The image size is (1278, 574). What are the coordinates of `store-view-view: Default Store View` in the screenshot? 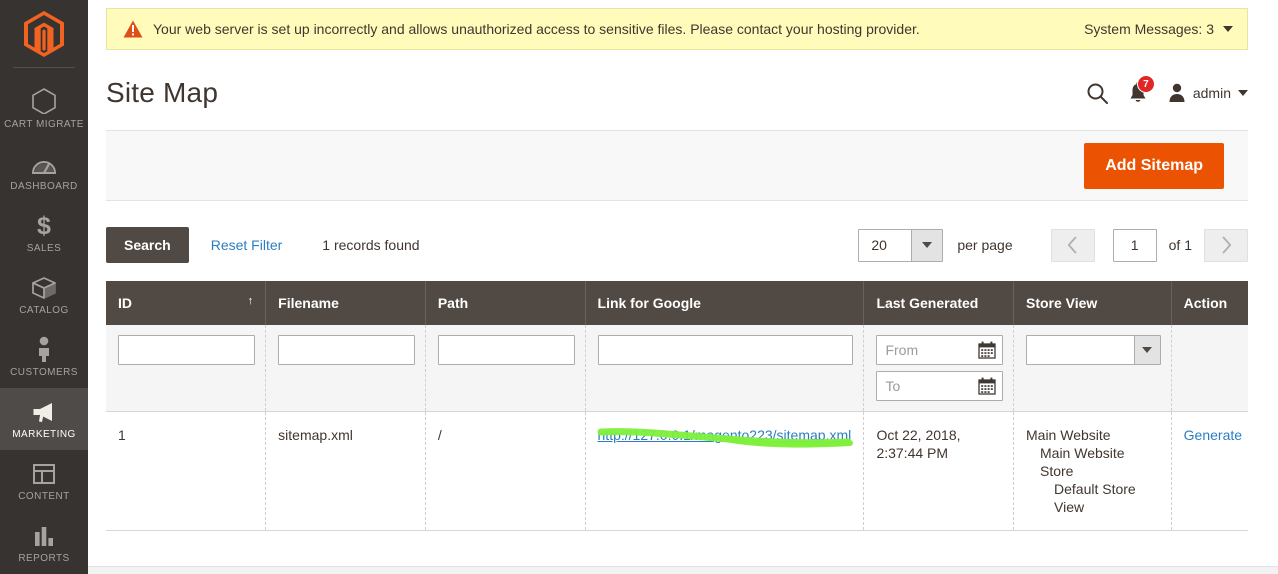 It's located at (1095, 498).